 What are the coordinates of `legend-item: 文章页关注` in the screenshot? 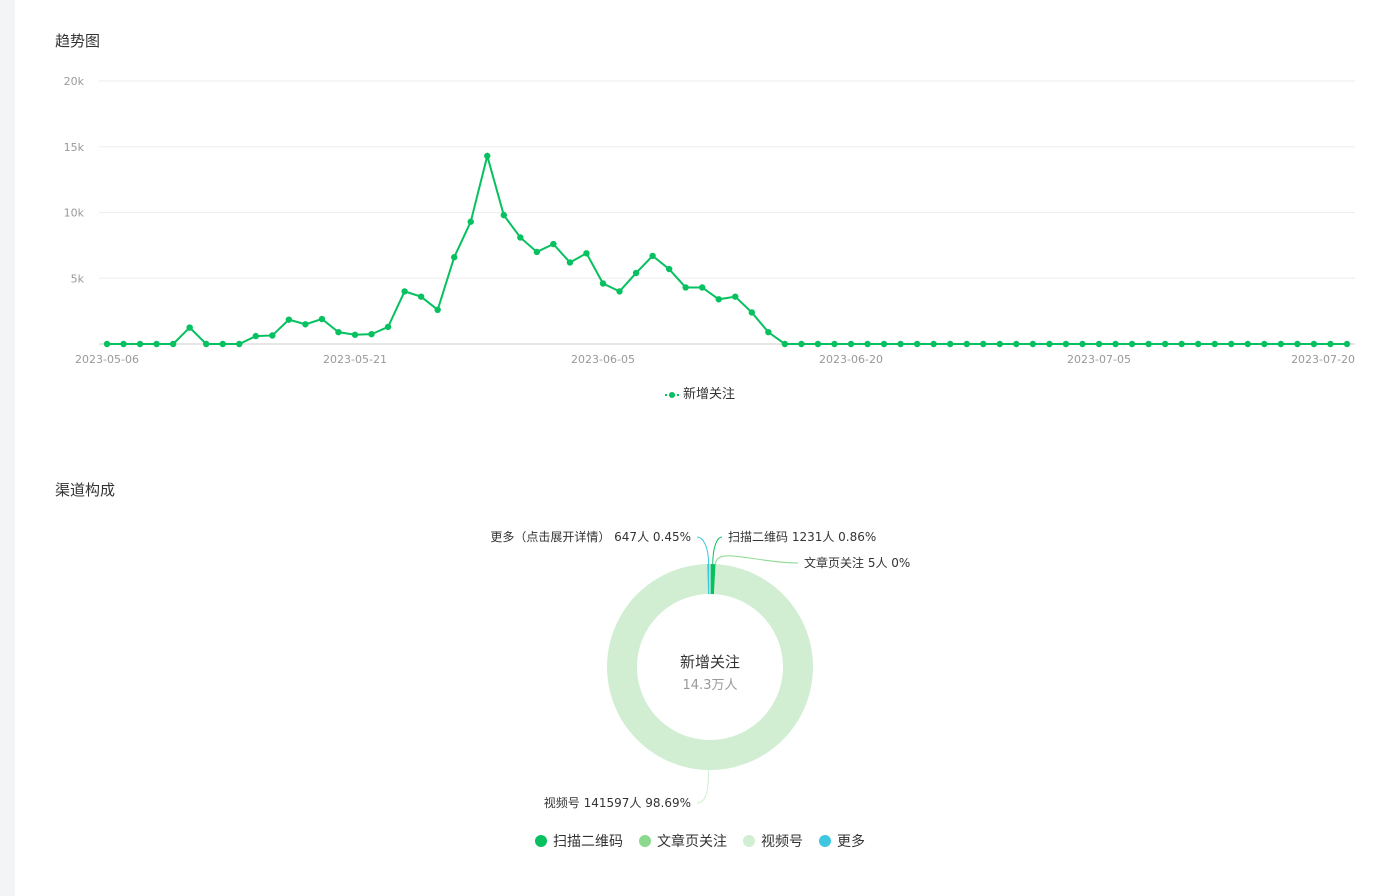 It's located at (683, 841).